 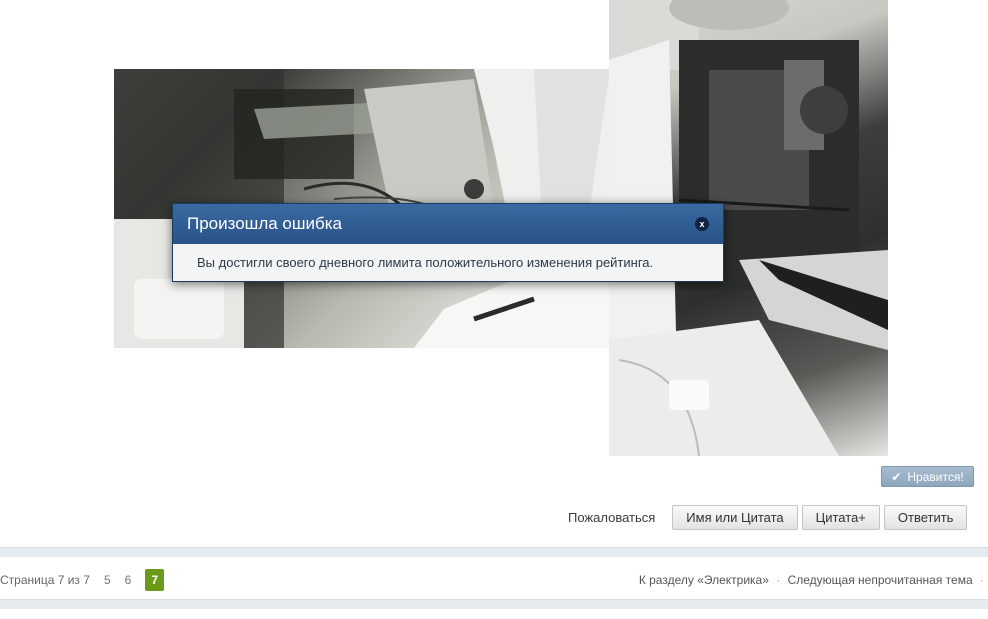 I want to click on like-button: ✔ Нравится!, so click(x=927, y=476).